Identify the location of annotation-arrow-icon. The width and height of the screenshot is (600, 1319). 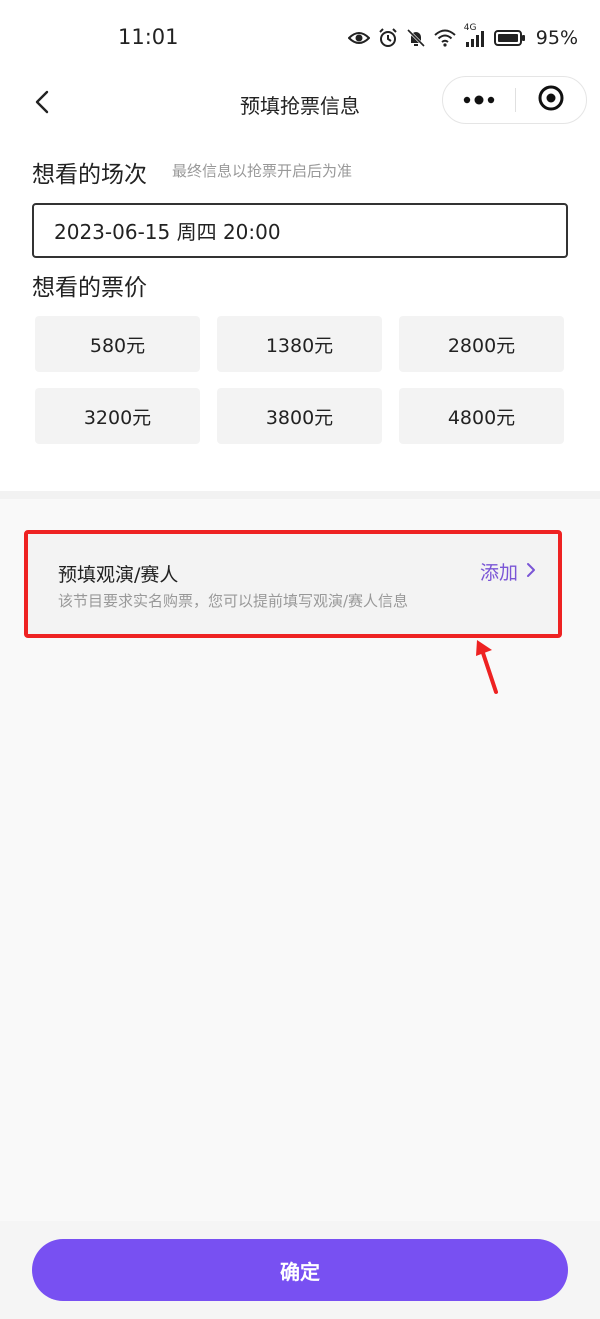
(488, 668).